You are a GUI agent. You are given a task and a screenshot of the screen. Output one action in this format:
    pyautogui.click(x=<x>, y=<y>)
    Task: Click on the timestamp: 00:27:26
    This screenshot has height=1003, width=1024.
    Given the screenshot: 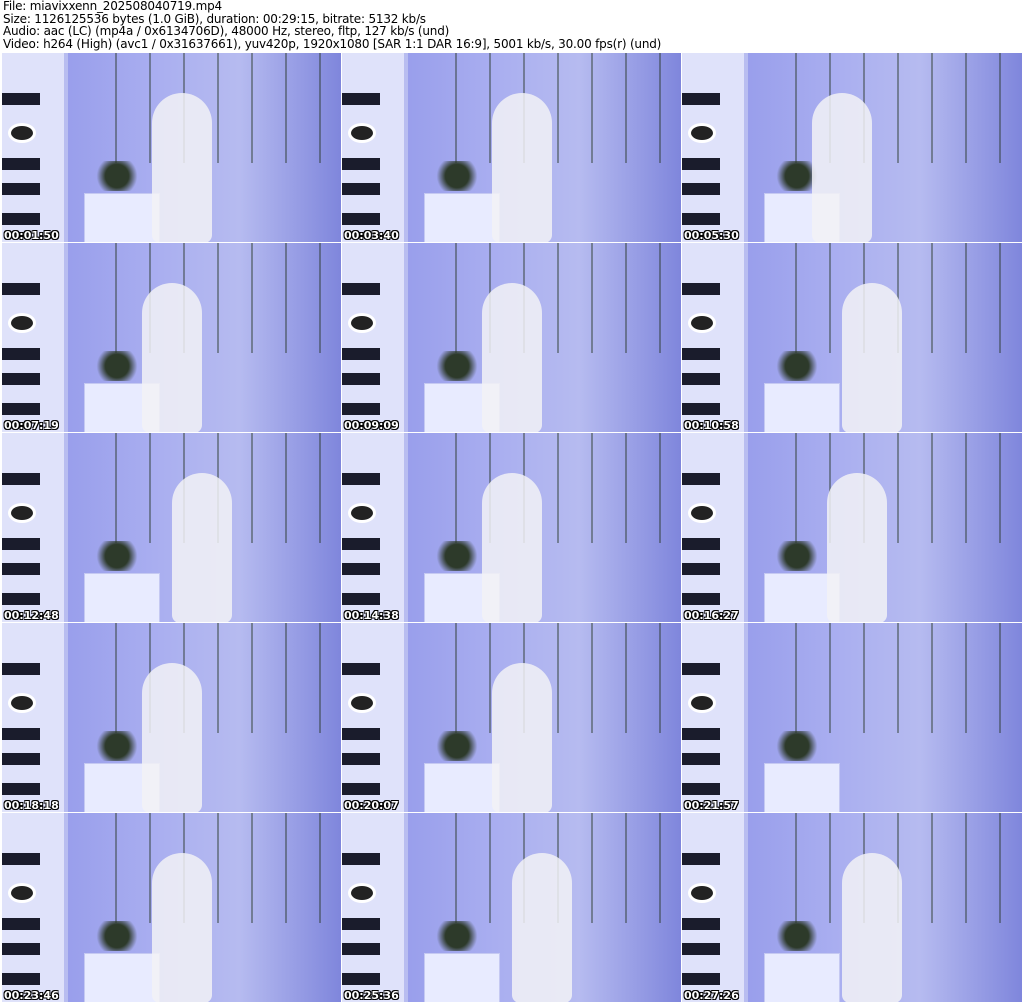 What is the action you would take?
    pyautogui.click(x=711, y=995)
    